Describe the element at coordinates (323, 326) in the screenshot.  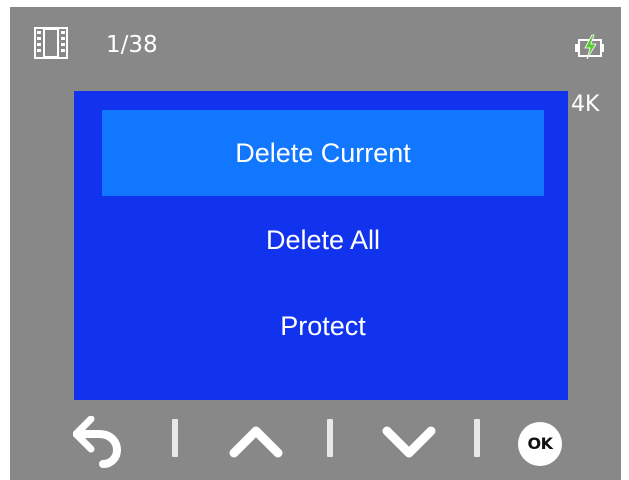
I see `menu-item-protect: Protect` at that location.